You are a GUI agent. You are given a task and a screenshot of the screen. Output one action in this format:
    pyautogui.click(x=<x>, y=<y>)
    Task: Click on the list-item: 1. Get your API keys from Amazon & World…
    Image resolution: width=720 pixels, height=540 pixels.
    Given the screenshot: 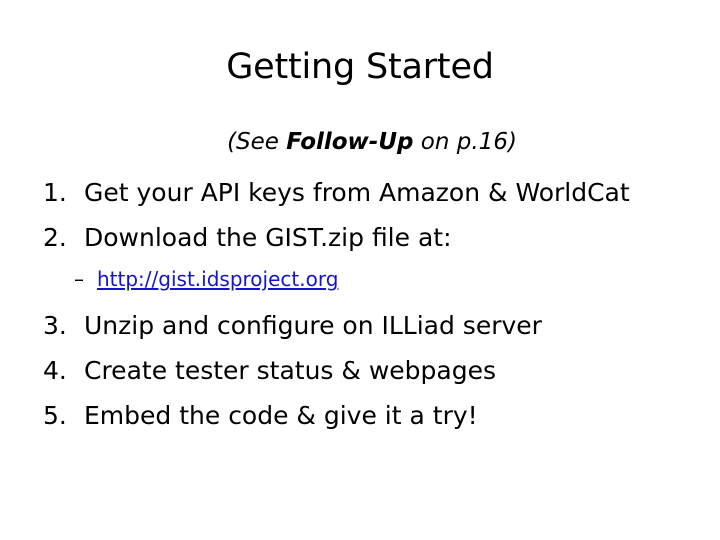 What is the action you would take?
    pyautogui.click(x=360, y=192)
    